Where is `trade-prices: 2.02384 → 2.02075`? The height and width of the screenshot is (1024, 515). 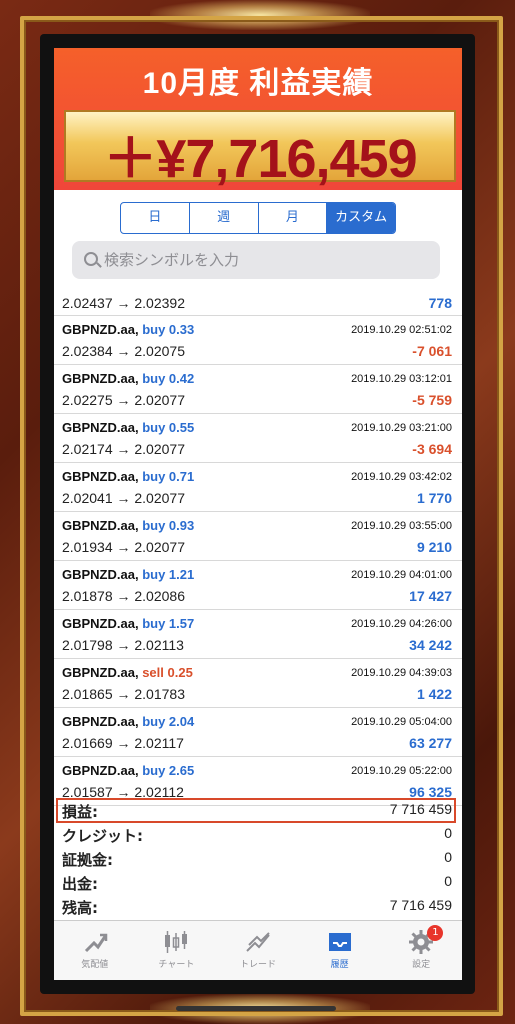 trade-prices: 2.02384 → 2.02075 is located at coordinates (123, 351).